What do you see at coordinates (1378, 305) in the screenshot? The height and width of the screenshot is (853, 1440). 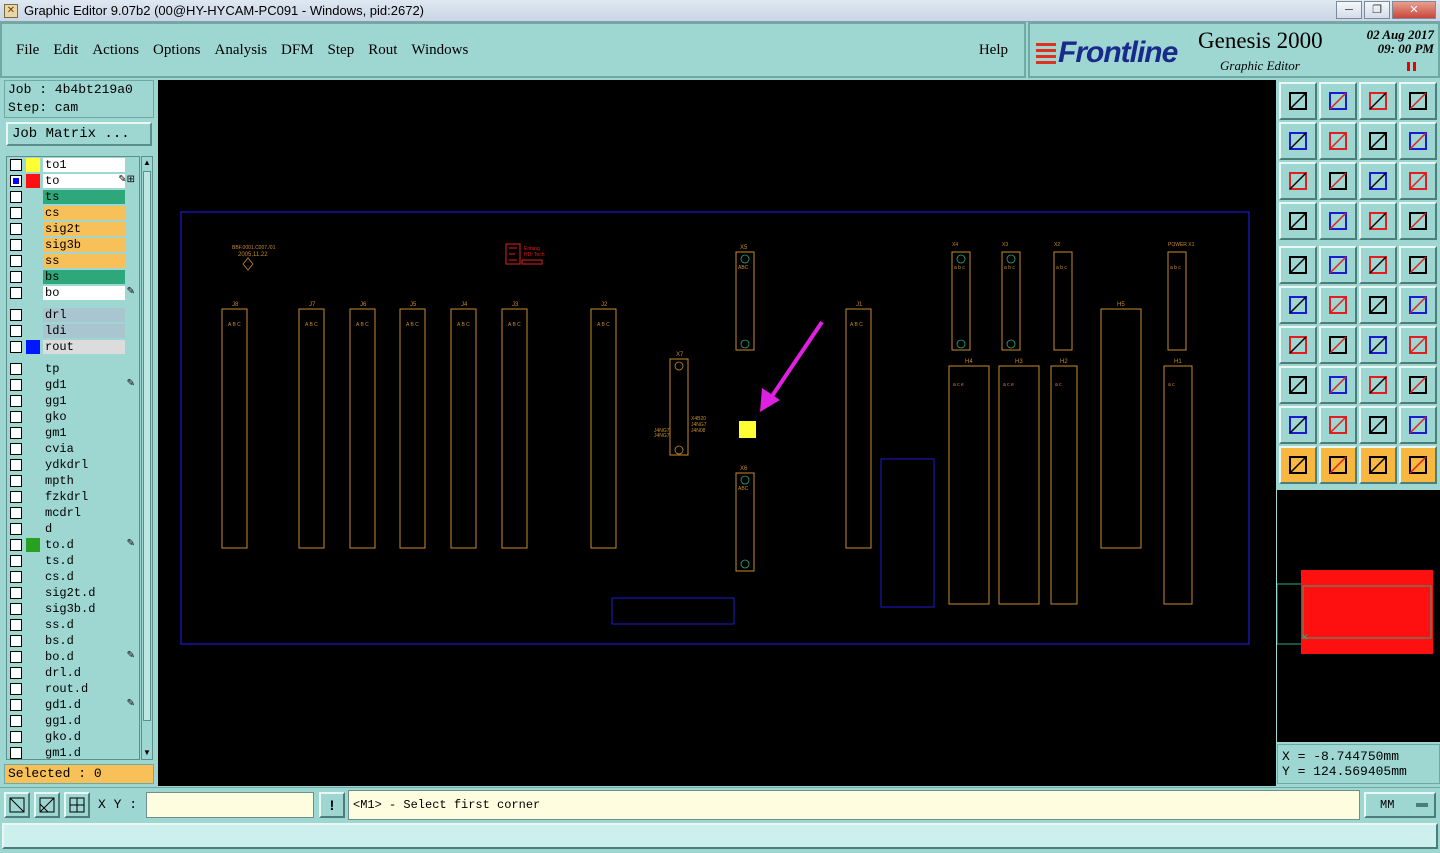 I see `line-node-icon` at bounding box center [1378, 305].